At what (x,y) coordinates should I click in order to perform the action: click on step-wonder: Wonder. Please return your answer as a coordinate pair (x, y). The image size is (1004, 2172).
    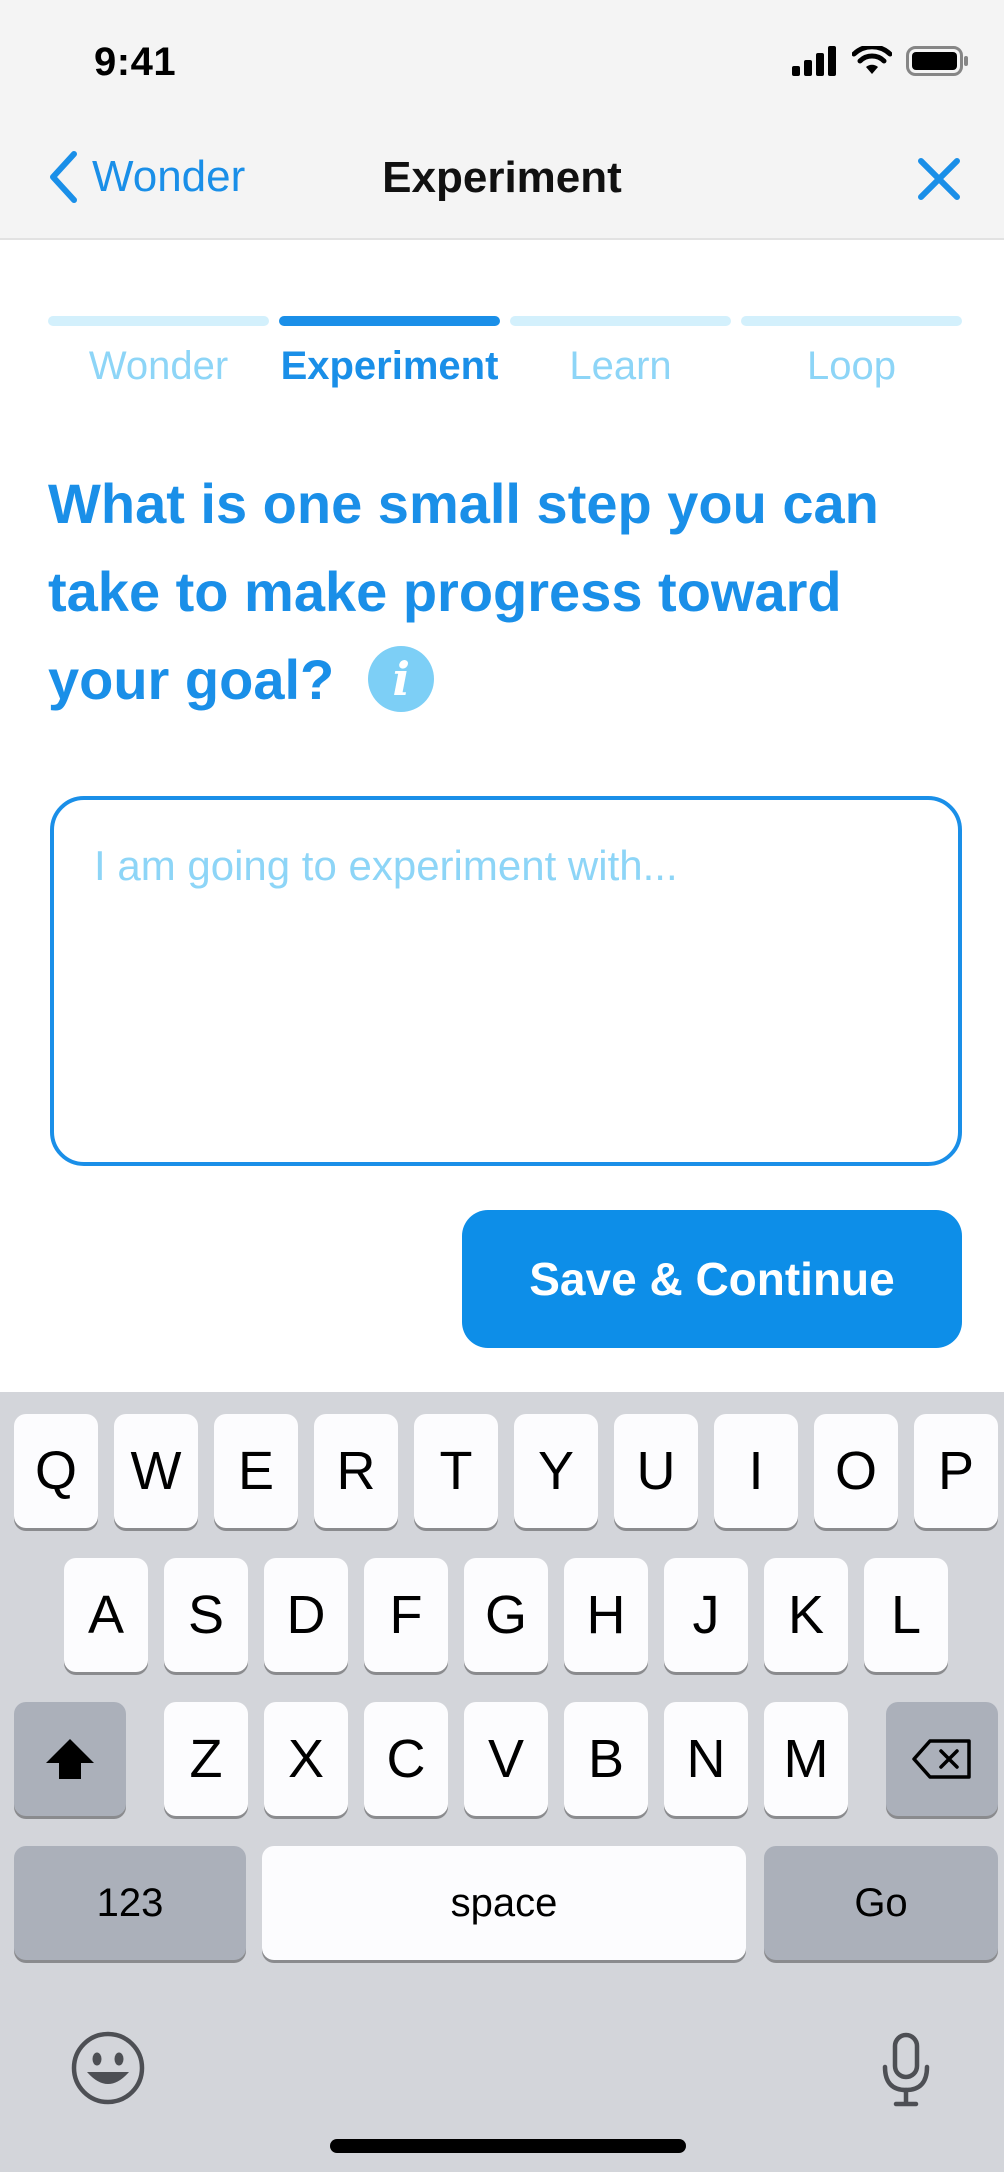
    Looking at the image, I should click on (158, 352).